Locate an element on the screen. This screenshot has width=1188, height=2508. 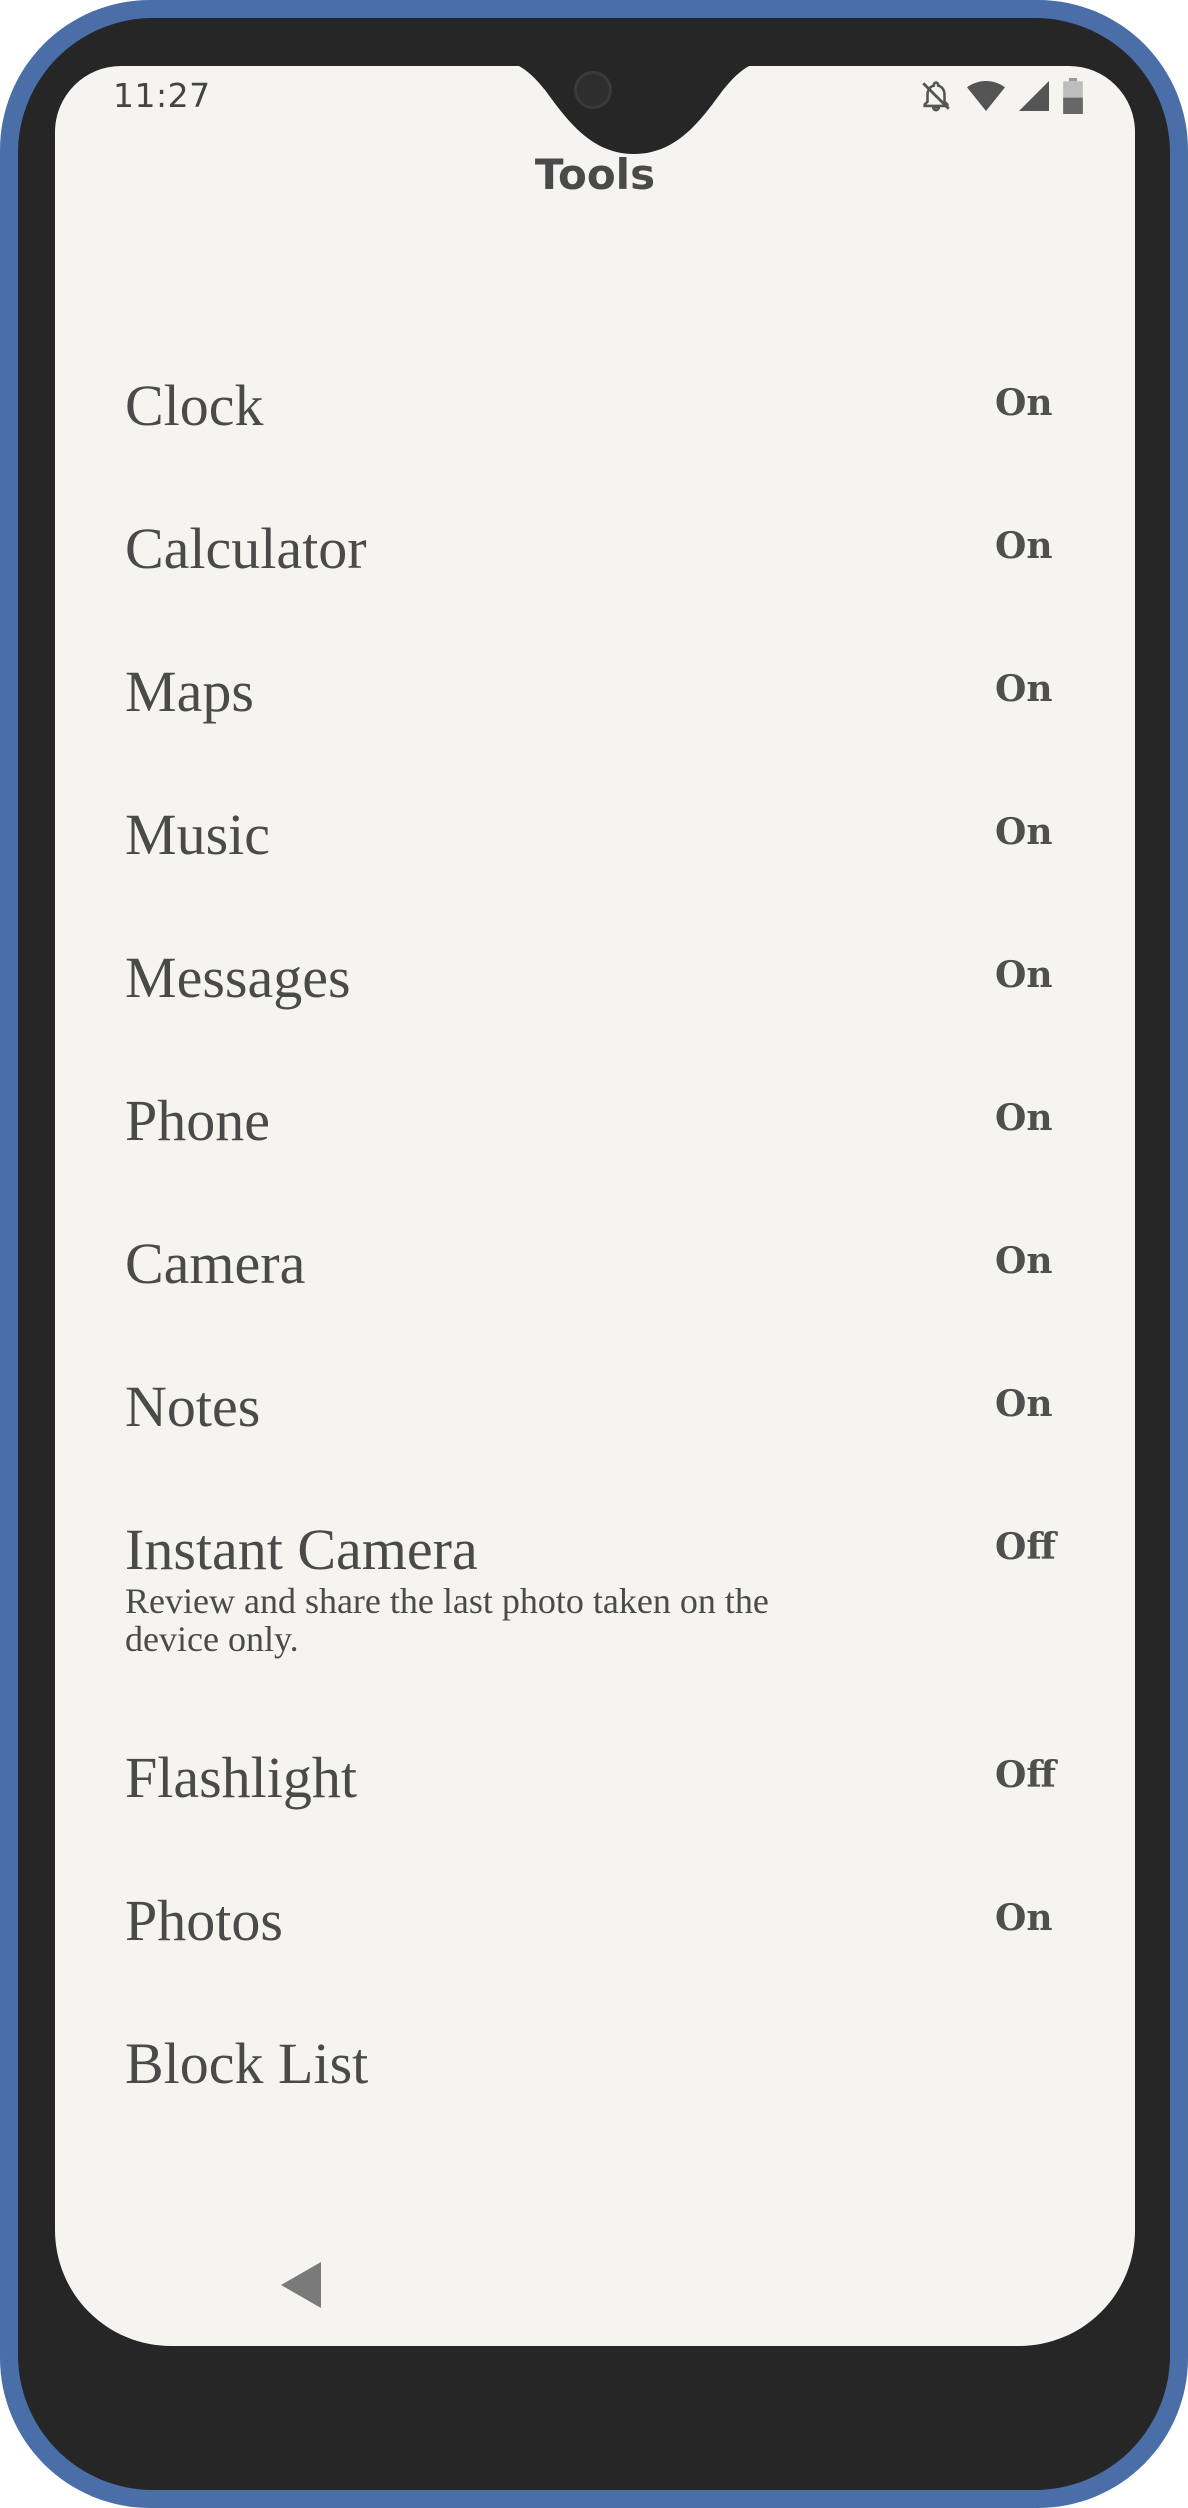
tool-label: Phone is located at coordinates (197, 1120).